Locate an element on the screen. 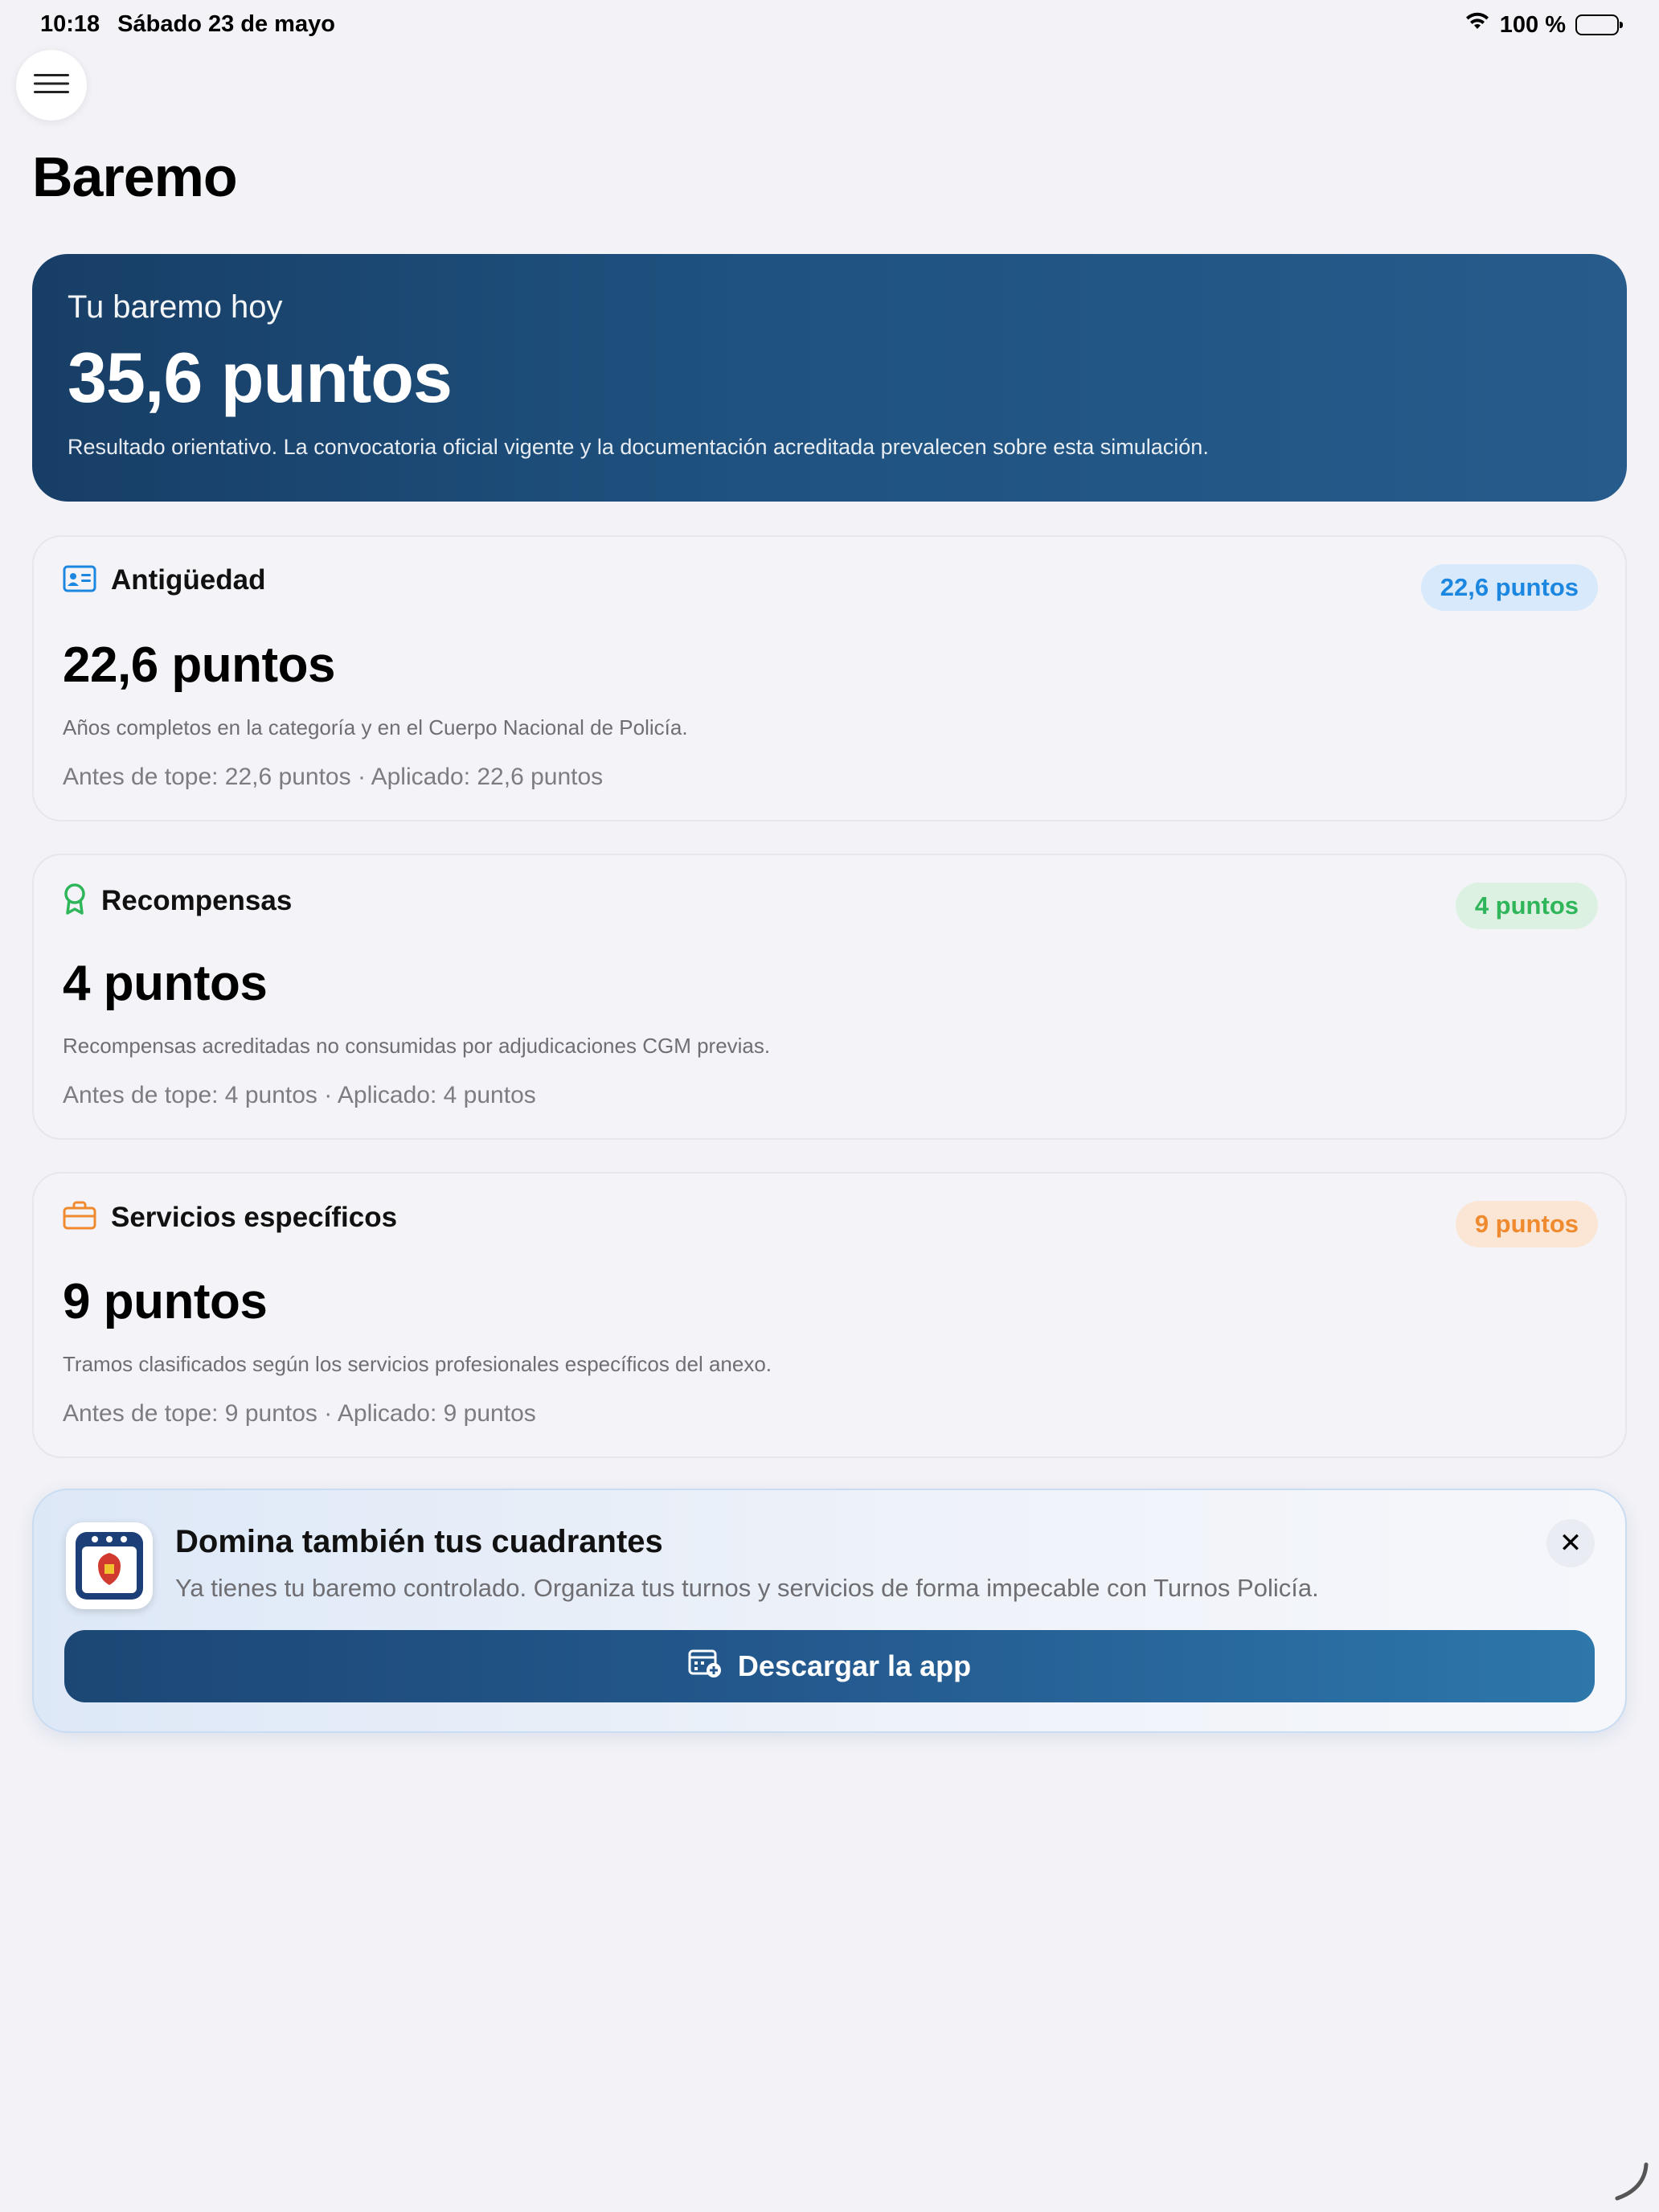 The height and width of the screenshot is (2212, 1659). card-title: Recompensas is located at coordinates (197, 900).